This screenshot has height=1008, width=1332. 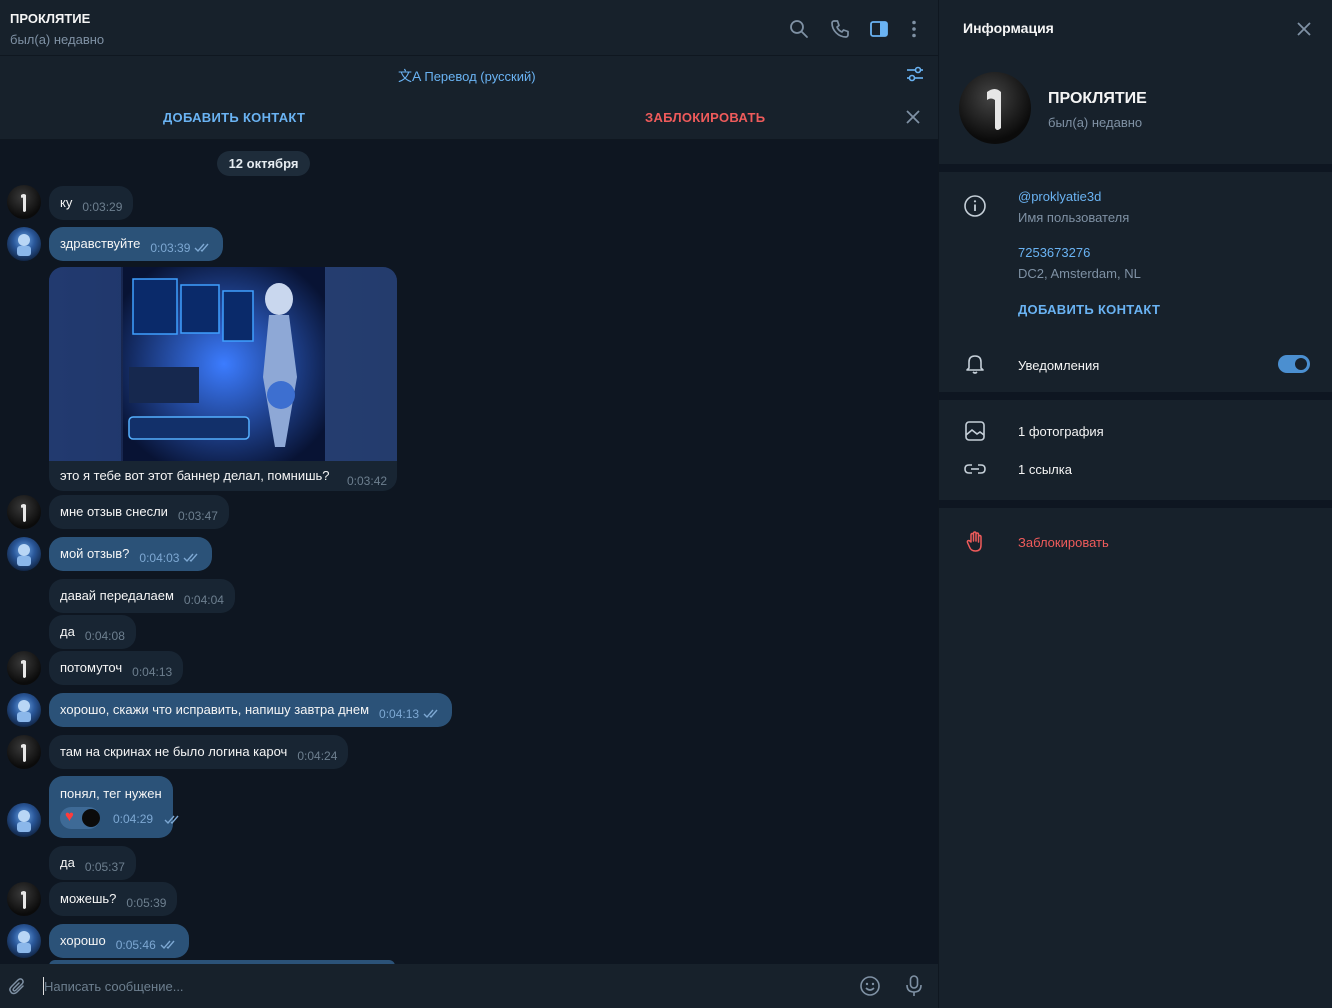 What do you see at coordinates (197, 516) in the screenshot?
I see `message-time: 0:03:47` at bounding box center [197, 516].